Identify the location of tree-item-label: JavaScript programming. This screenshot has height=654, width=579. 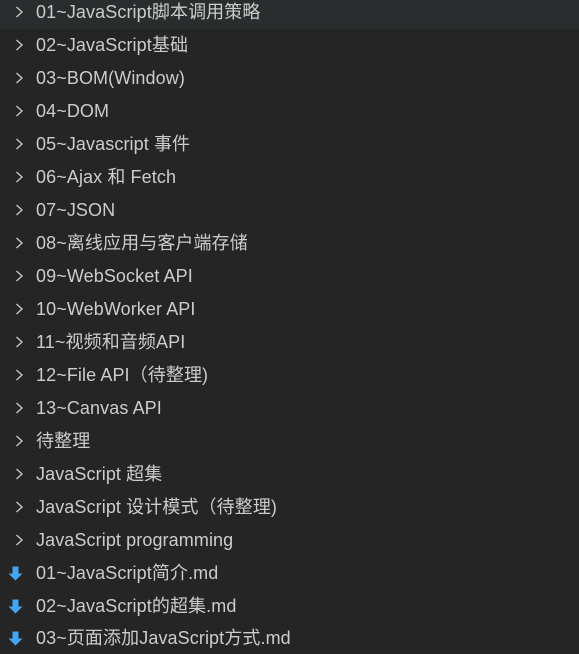
(135, 540).